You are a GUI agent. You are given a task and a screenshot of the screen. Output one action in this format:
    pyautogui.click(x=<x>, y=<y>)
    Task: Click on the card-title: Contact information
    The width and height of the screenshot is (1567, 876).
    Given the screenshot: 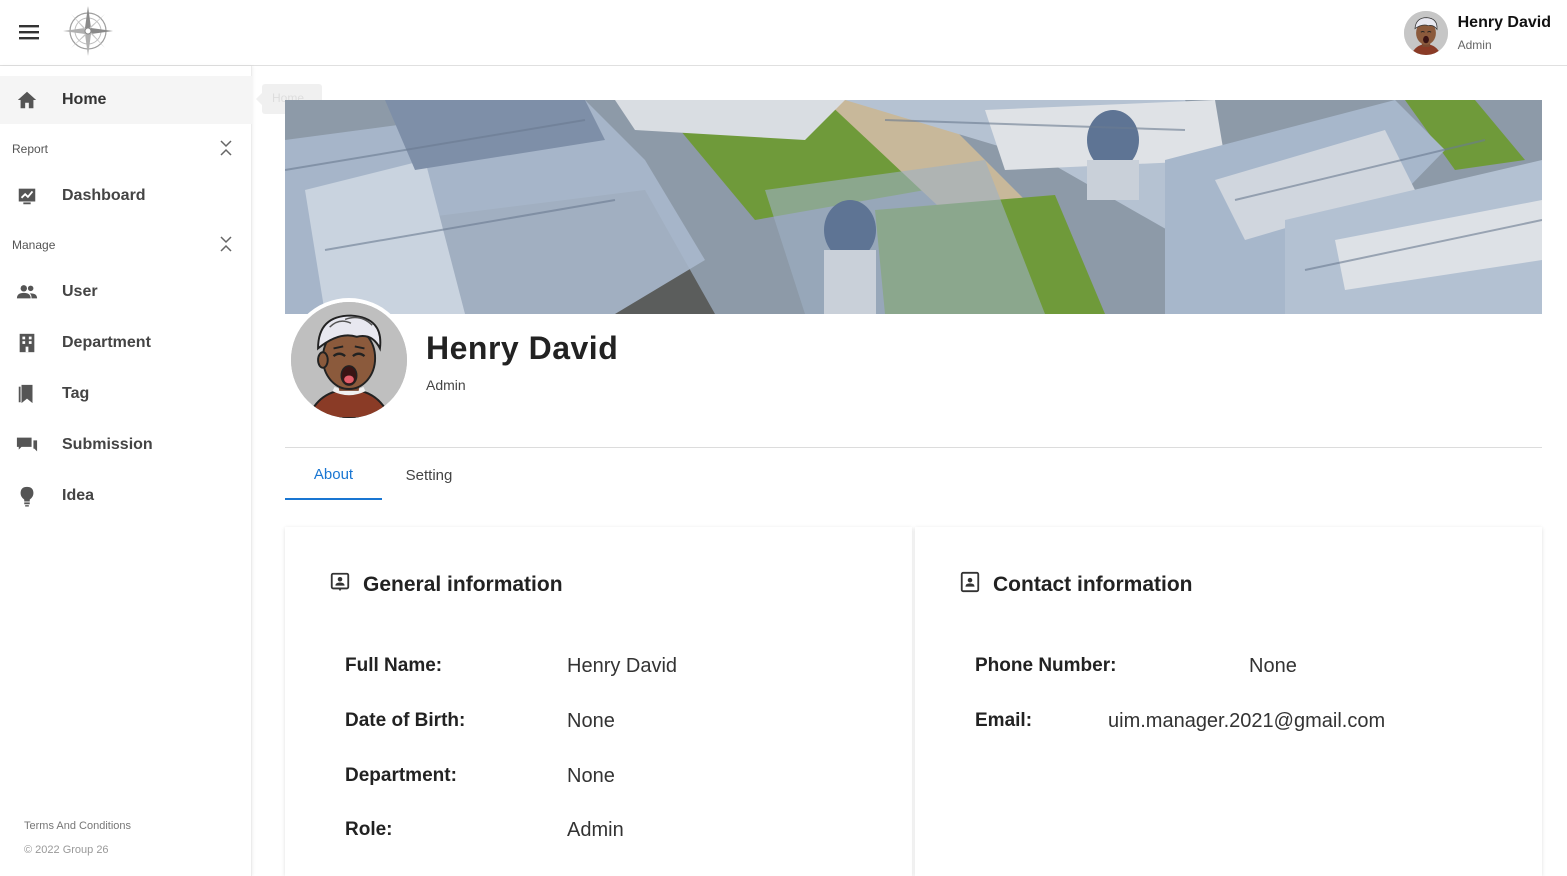 What is the action you would take?
    pyautogui.click(x=1076, y=585)
    